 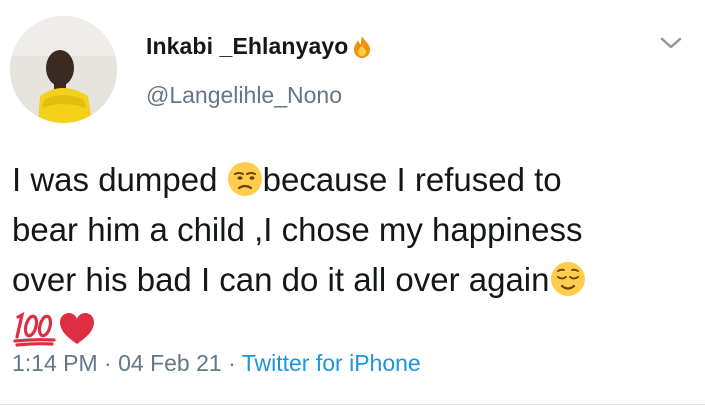 What do you see at coordinates (568, 286) in the screenshot?
I see `relieved-face-icon` at bounding box center [568, 286].